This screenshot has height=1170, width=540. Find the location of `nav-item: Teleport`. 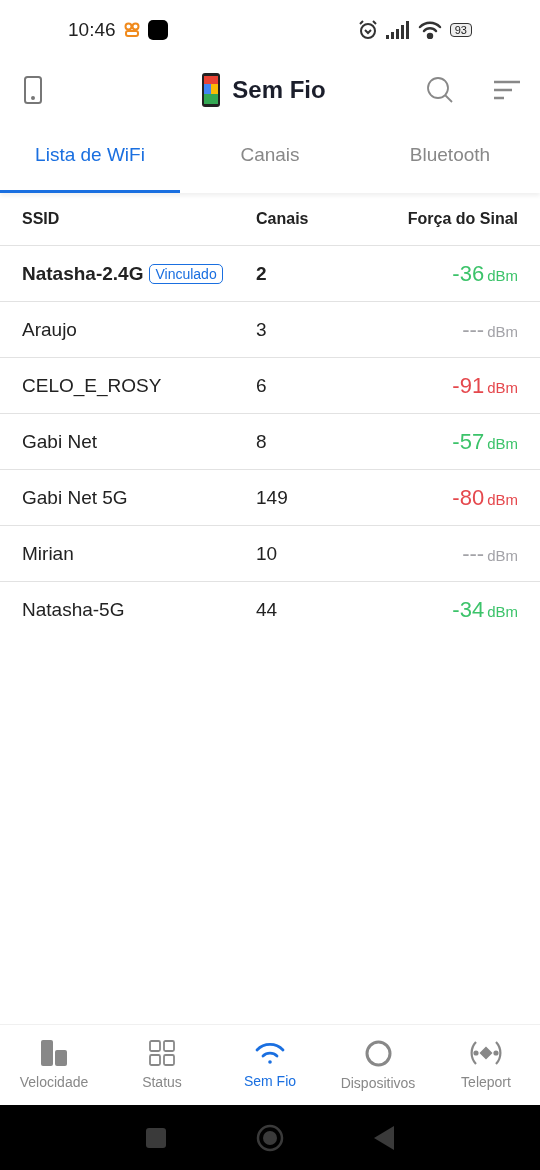

nav-item: Teleport is located at coordinates (486, 1065).